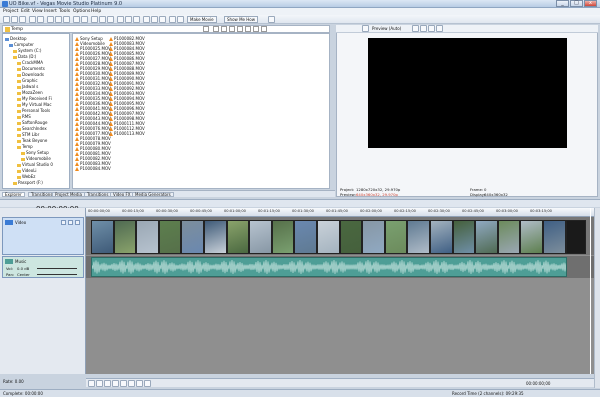 The image size is (600, 397). What do you see at coordinates (24, 56) in the screenshot?
I see `tree-item: Data (D:)` at bounding box center [24, 56].